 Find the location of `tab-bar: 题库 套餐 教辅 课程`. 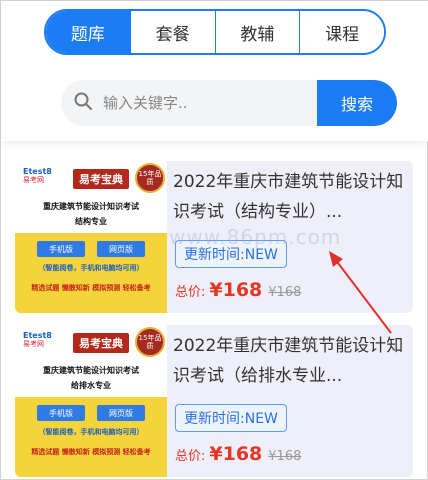

tab-bar: 题库 套餐 教辅 课程 is located at coordinates (215, 32).